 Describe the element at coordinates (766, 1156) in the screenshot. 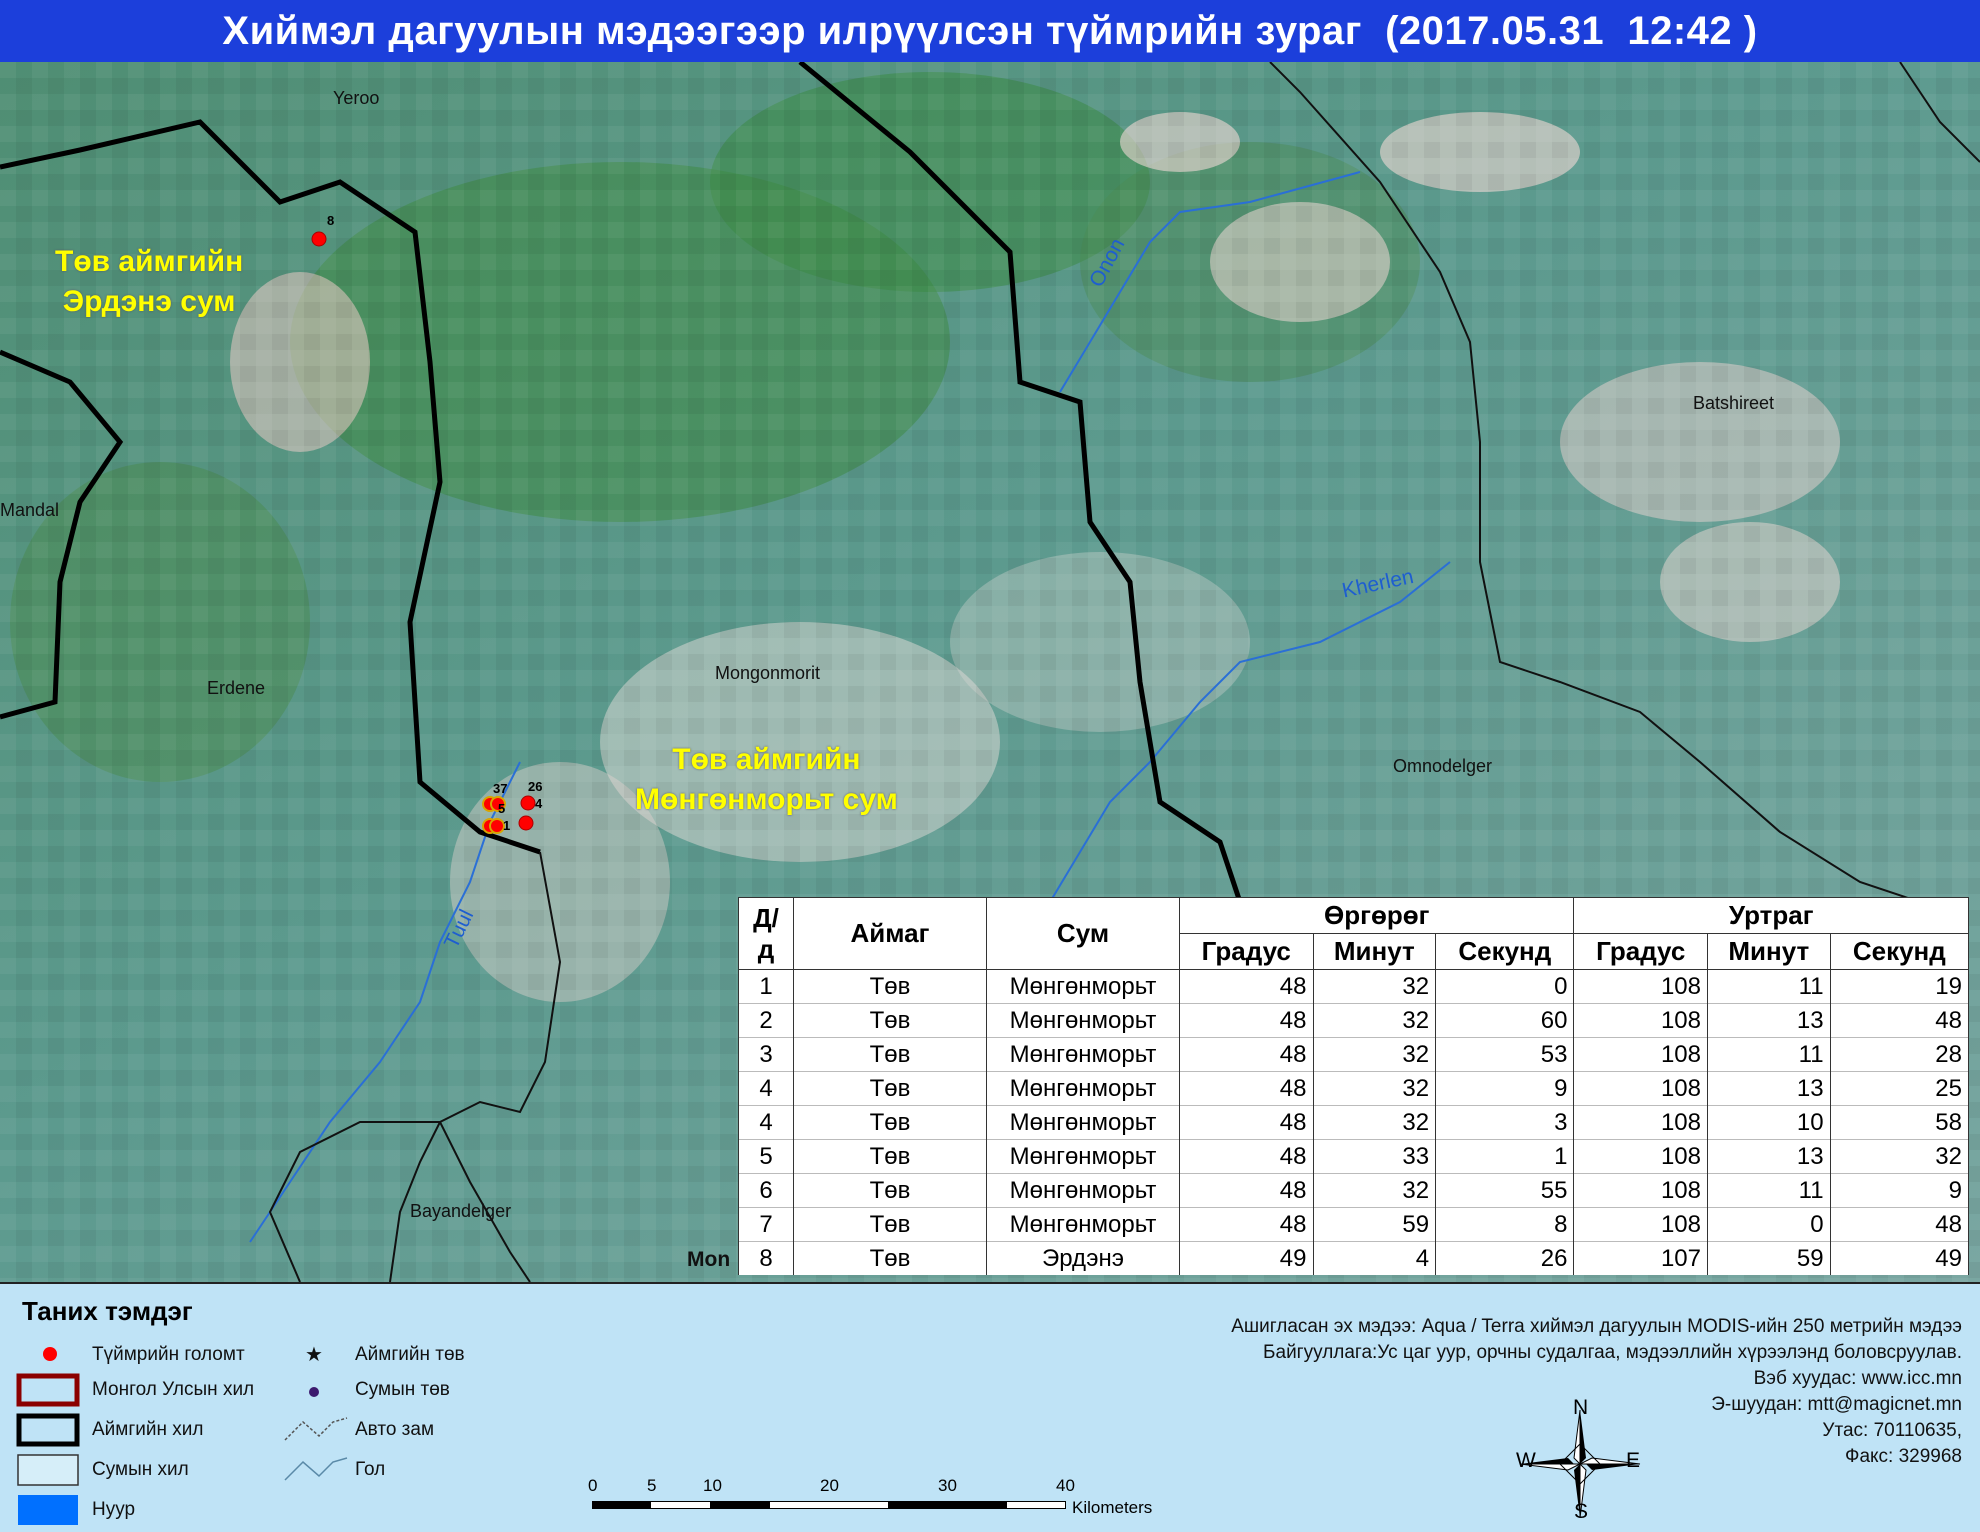

I see `cell-no: 5` at that location.